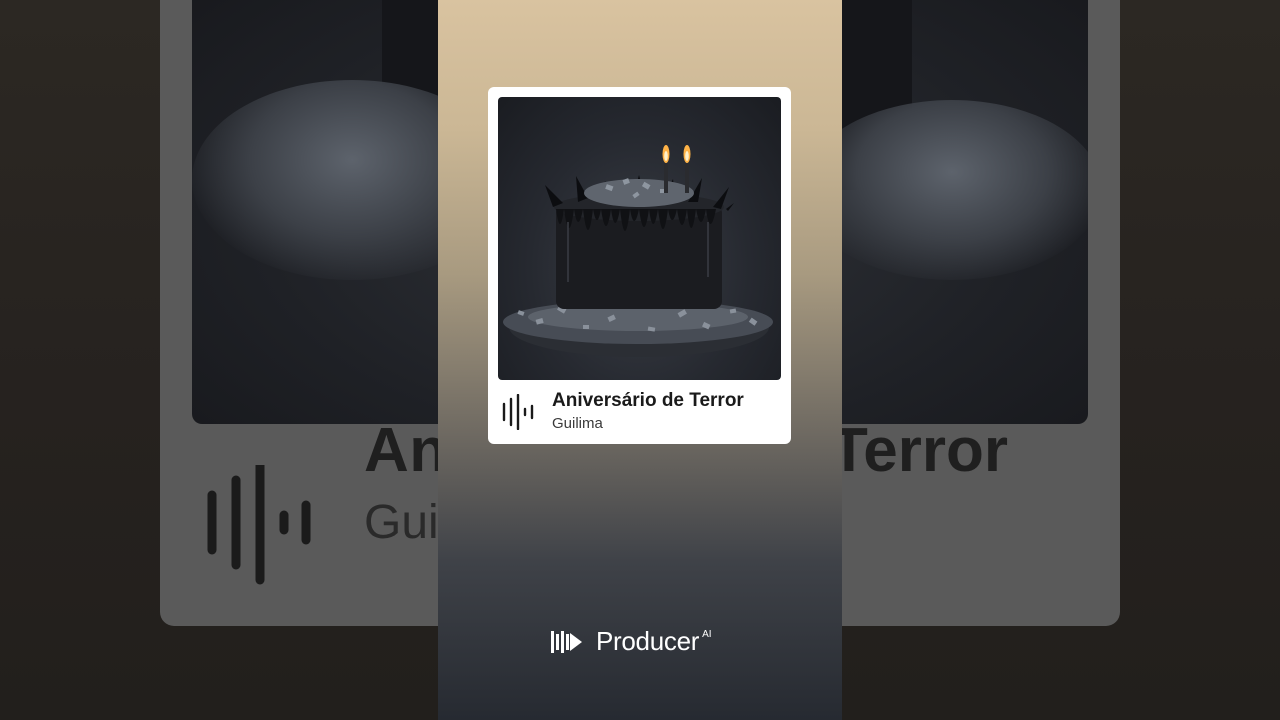  What do you see at coordinates (648, 400) in the screenshot?
I see `track-title: Aniversário de Terror` at bounding box center [648, 400].